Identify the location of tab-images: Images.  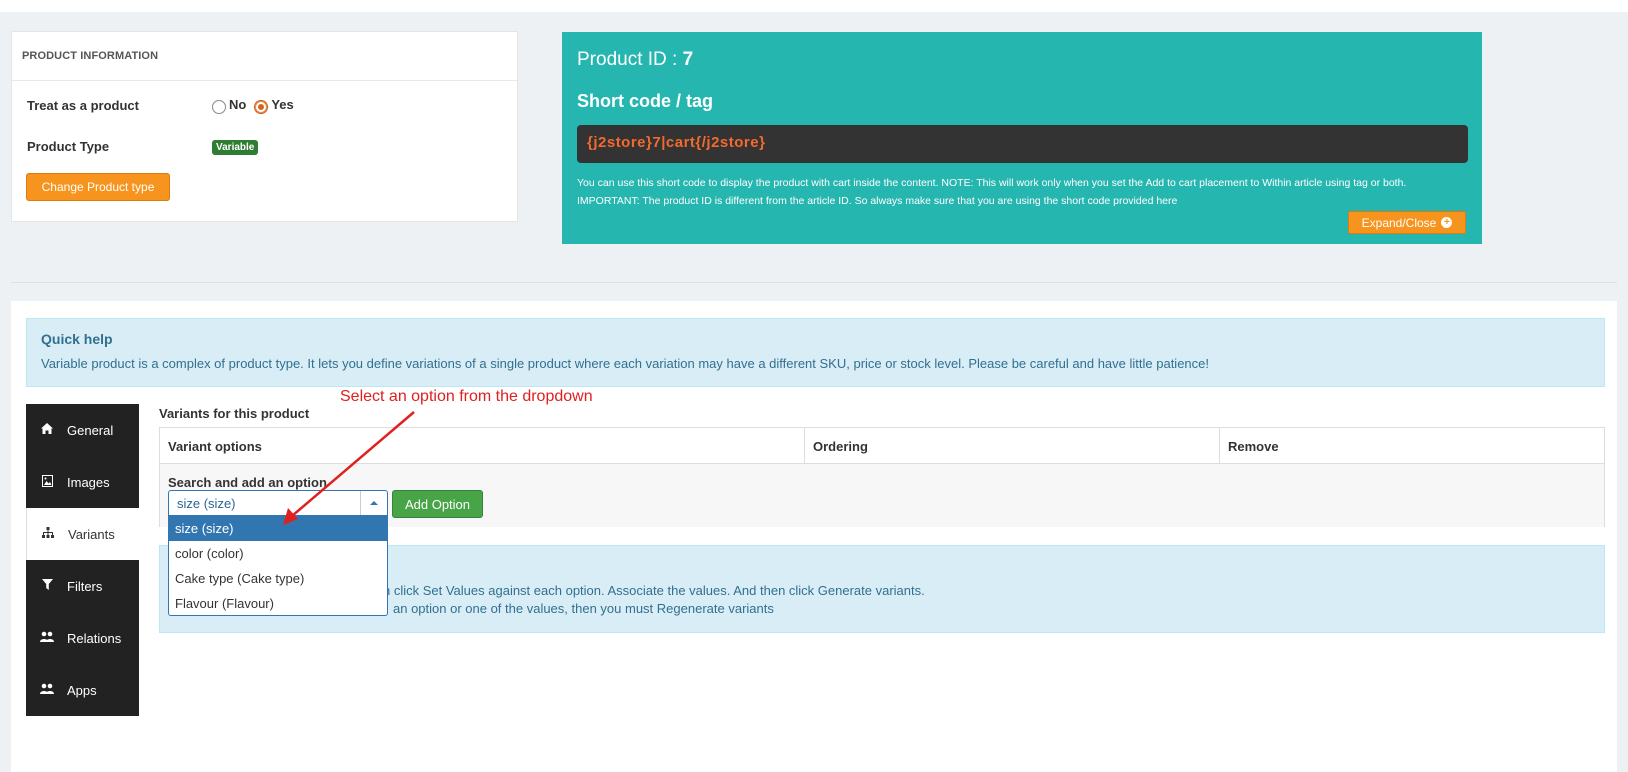
(82, 482).